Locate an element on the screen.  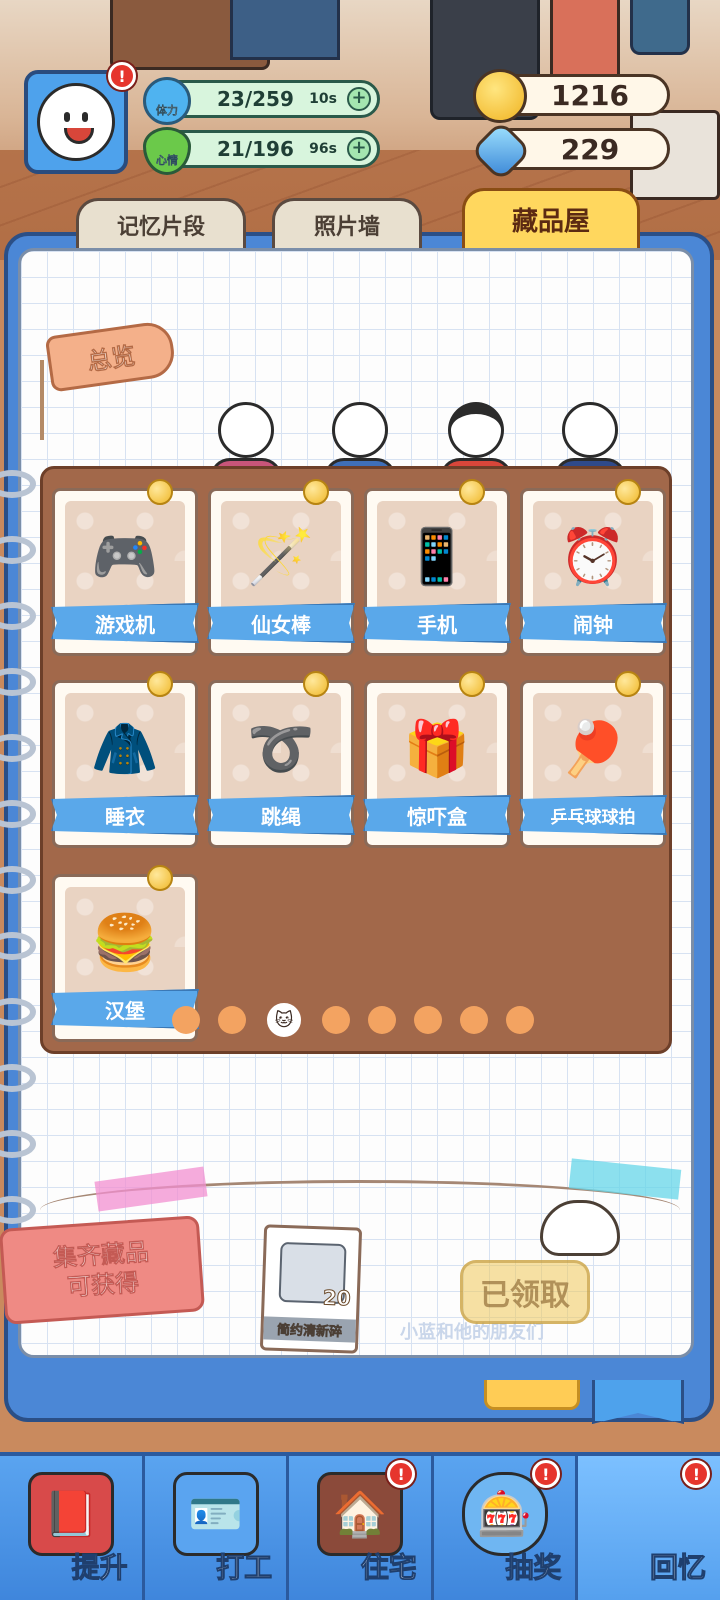
trash-bin is located at coordinates (660, 27).